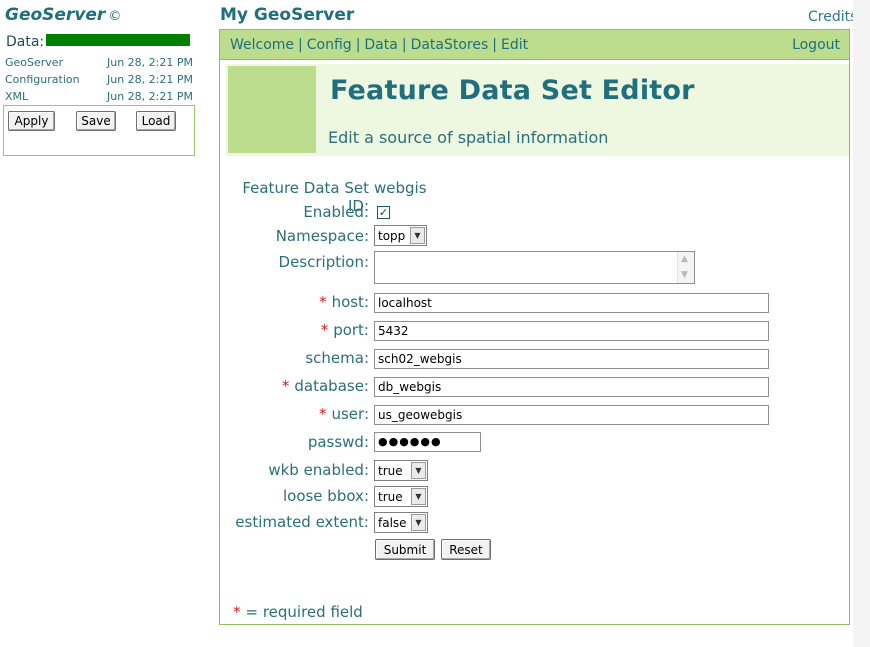  Describe the element at coordinates (294, 414) in the screenshot. I see `user-label: * user:` at that location.